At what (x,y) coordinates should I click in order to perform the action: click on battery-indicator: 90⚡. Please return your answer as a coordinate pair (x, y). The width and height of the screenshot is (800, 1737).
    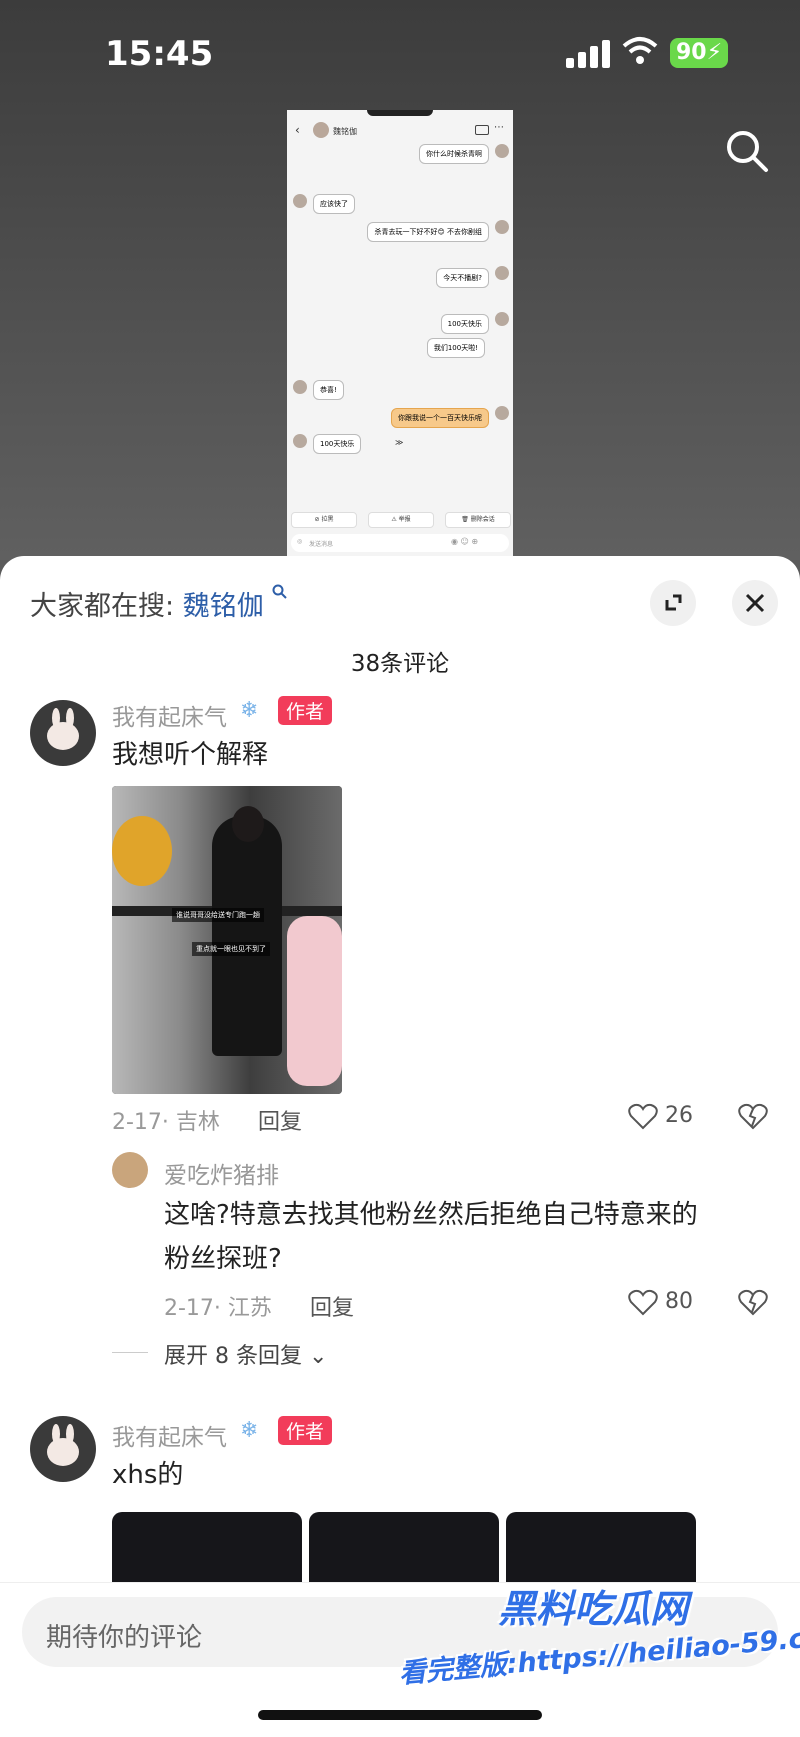
    Looking at the image, I should click on (699, 53).